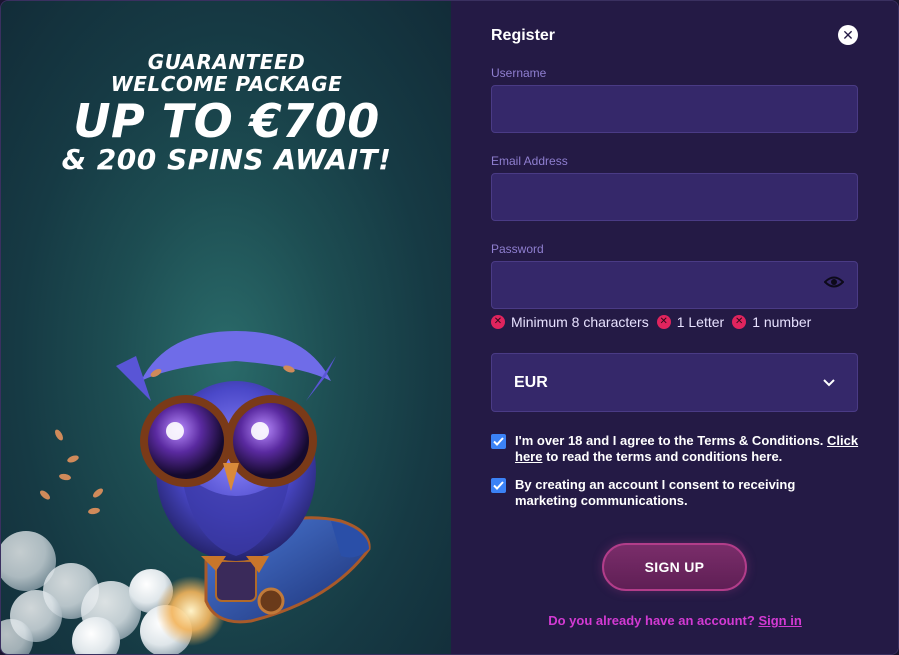 The image size is (899, 655). What do you see at coordinates (519, 73) in the screenshot?
I see `username-label: Username` at bounding box center [519, 73].